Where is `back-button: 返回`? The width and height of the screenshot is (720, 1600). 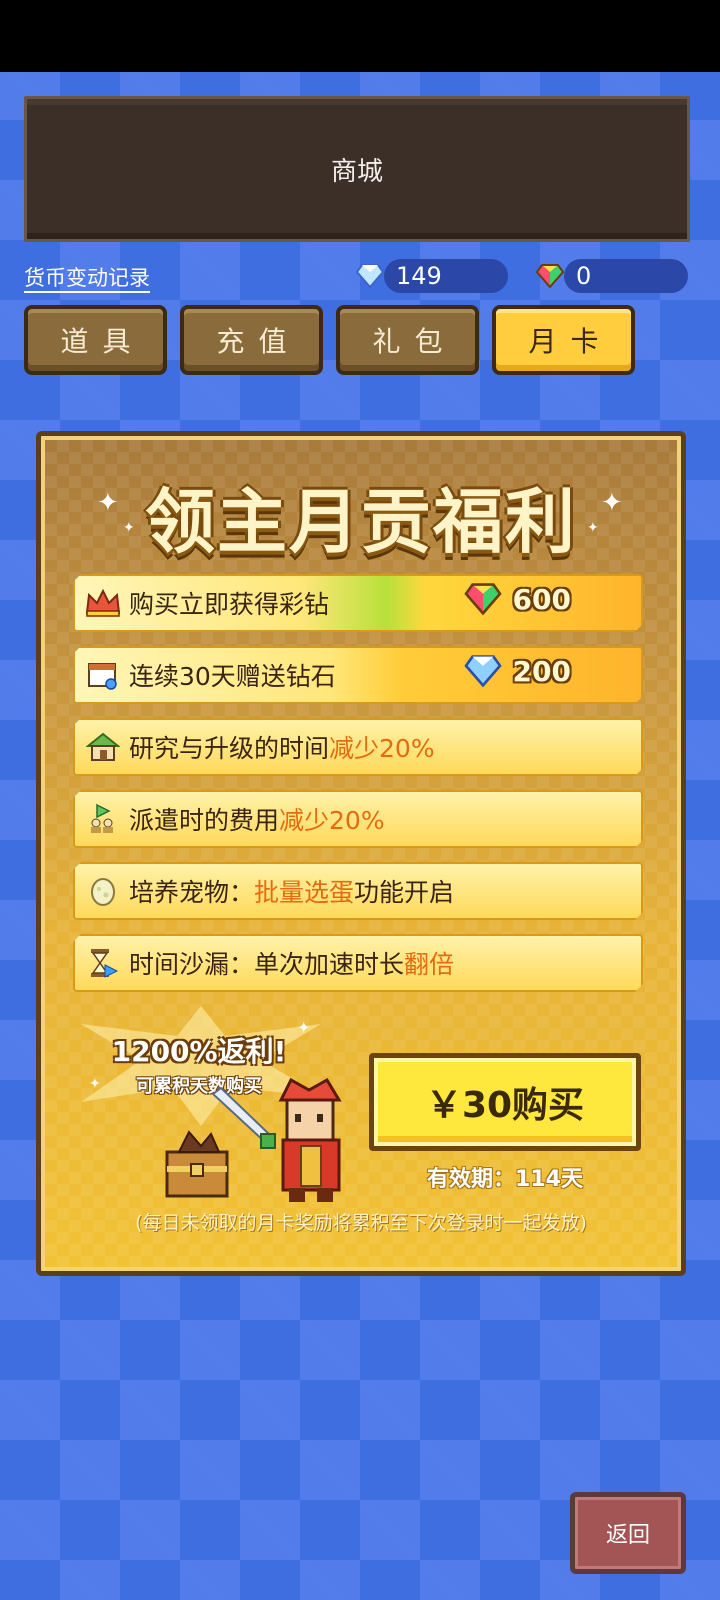 back-button: 返回 is located at coordinates (628, 1533).